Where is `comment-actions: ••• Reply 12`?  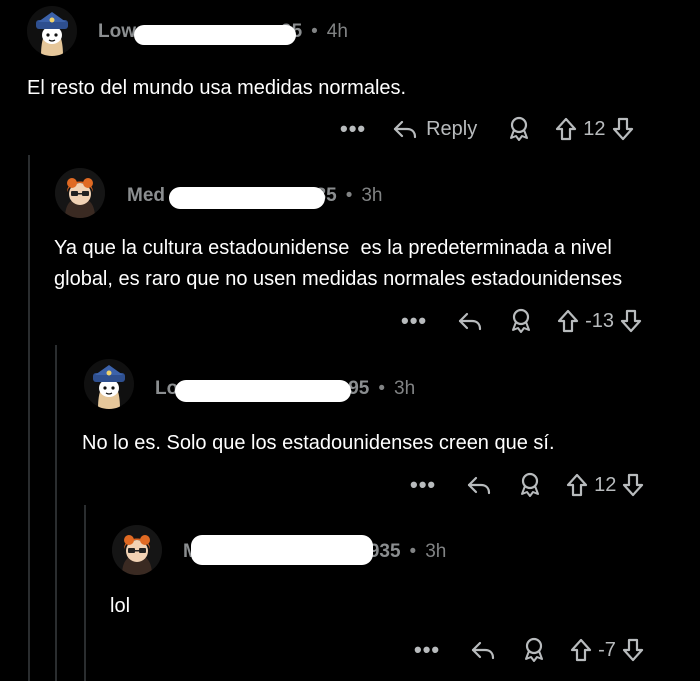
comment-actions: ••• Reply 12 is located at coordinates (487, 129).